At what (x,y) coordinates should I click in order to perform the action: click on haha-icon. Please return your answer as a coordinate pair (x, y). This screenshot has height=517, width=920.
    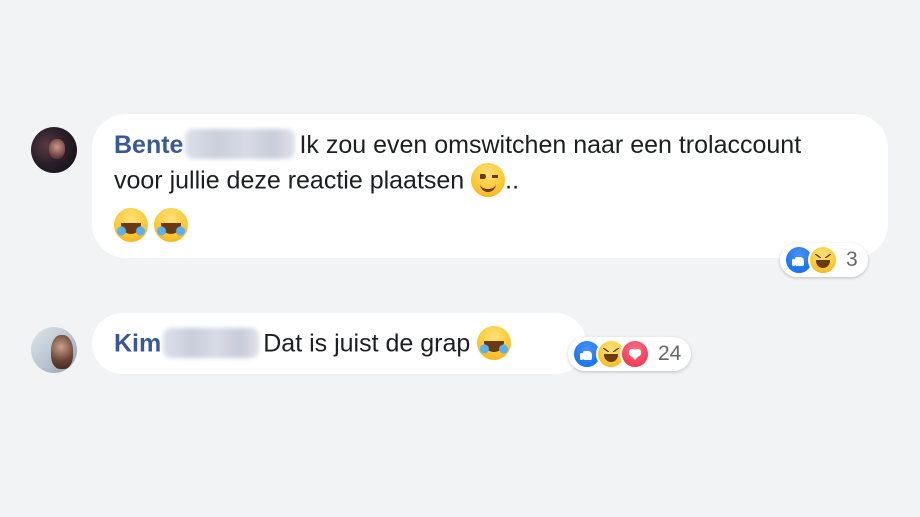
    Looking at the image, I should click on (823, 260).